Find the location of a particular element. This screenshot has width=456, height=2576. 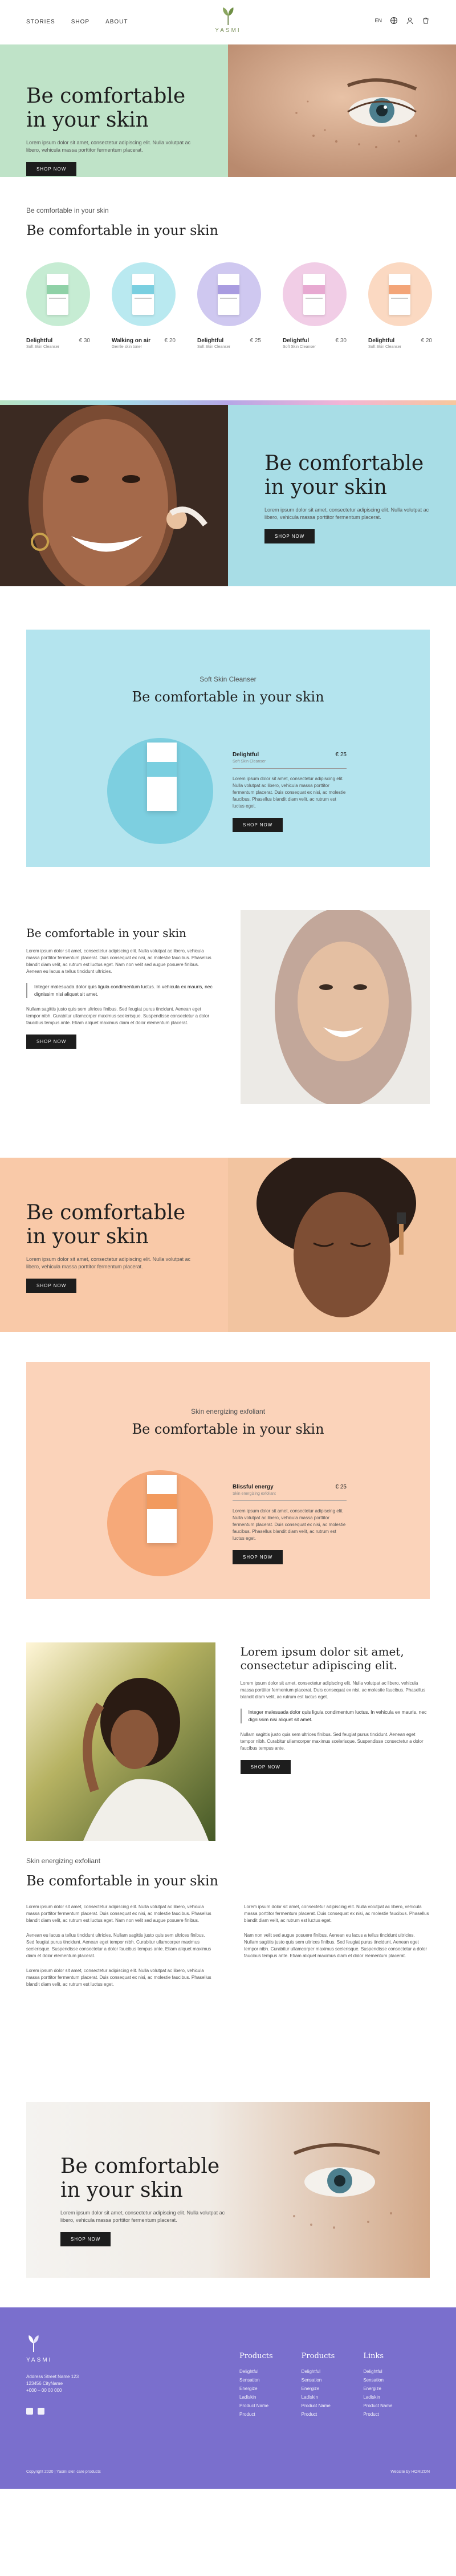

leaf-logo-icon is located at coordinates (228, 16).